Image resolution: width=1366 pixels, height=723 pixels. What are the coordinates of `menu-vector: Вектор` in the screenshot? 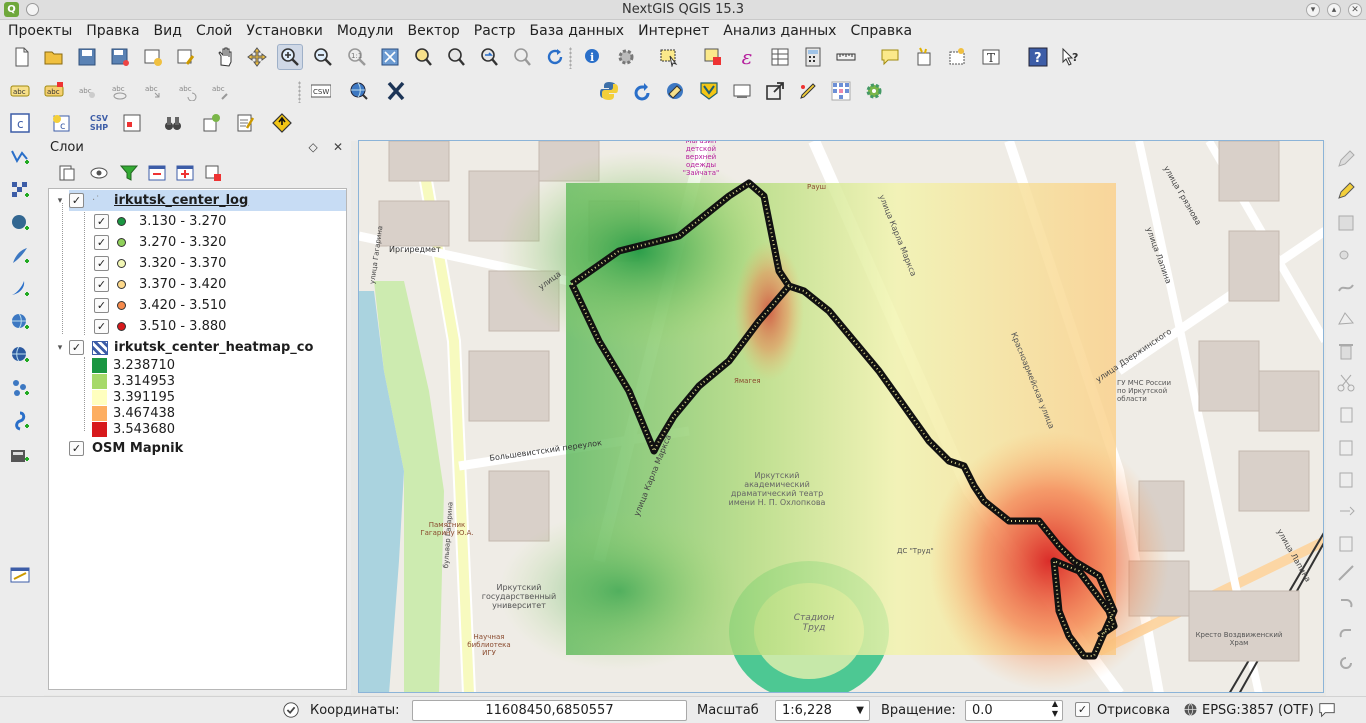 It's located at (433, 31).